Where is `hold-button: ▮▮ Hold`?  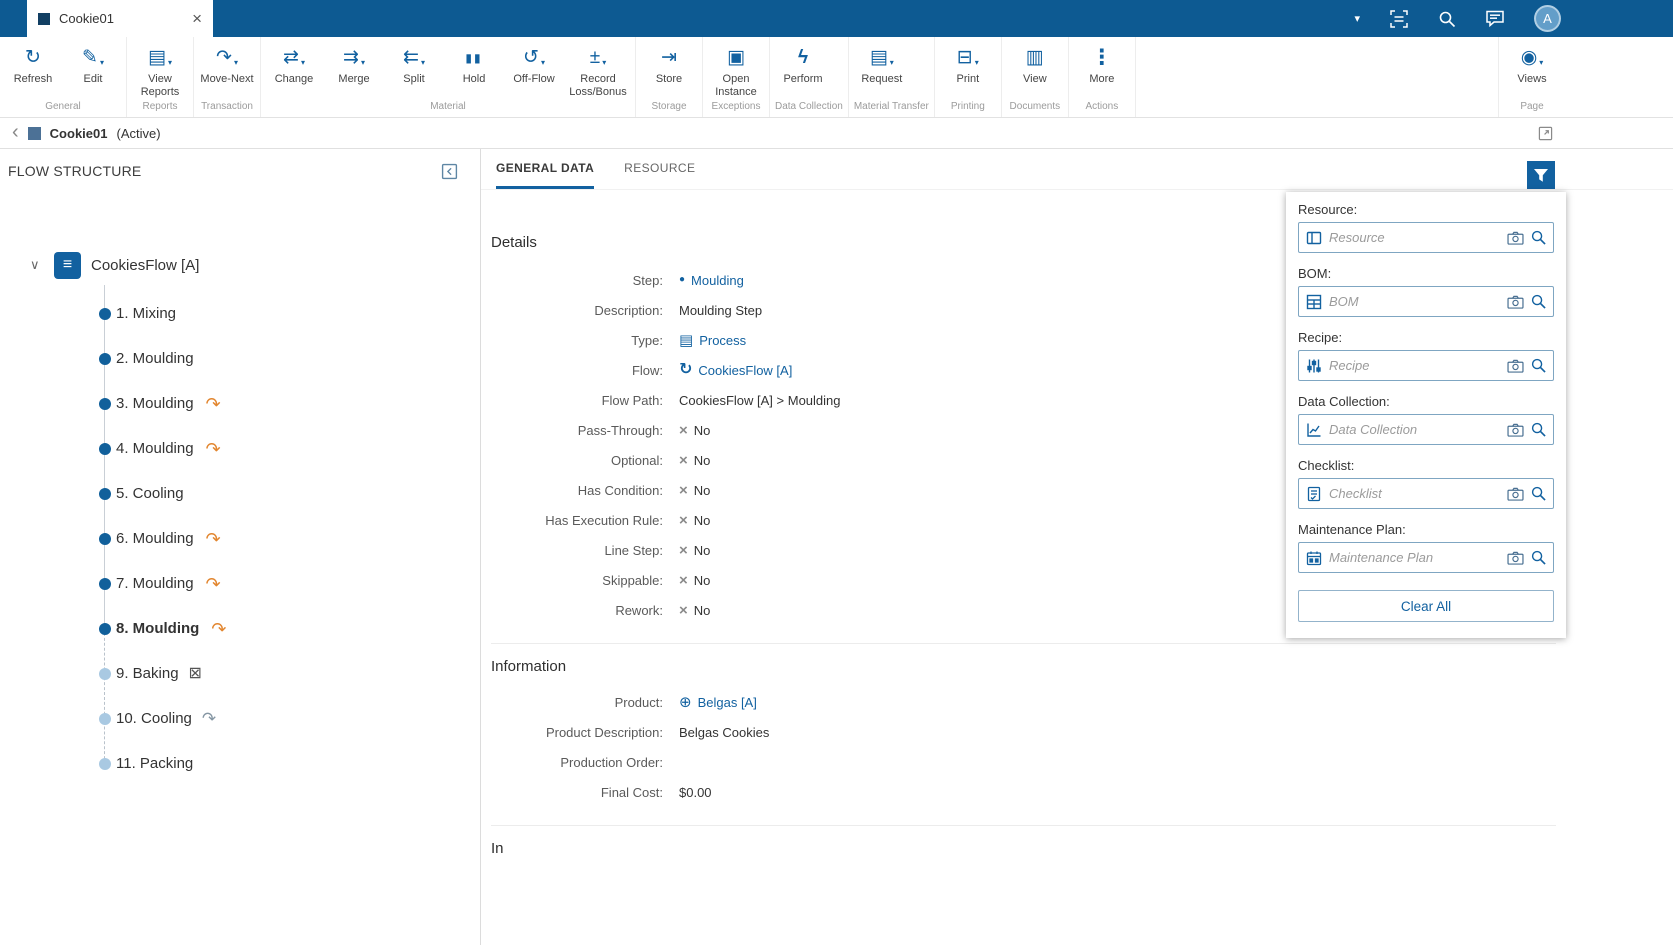 hold-button: ▮▮ Hold is located at coordinates (474, 71).